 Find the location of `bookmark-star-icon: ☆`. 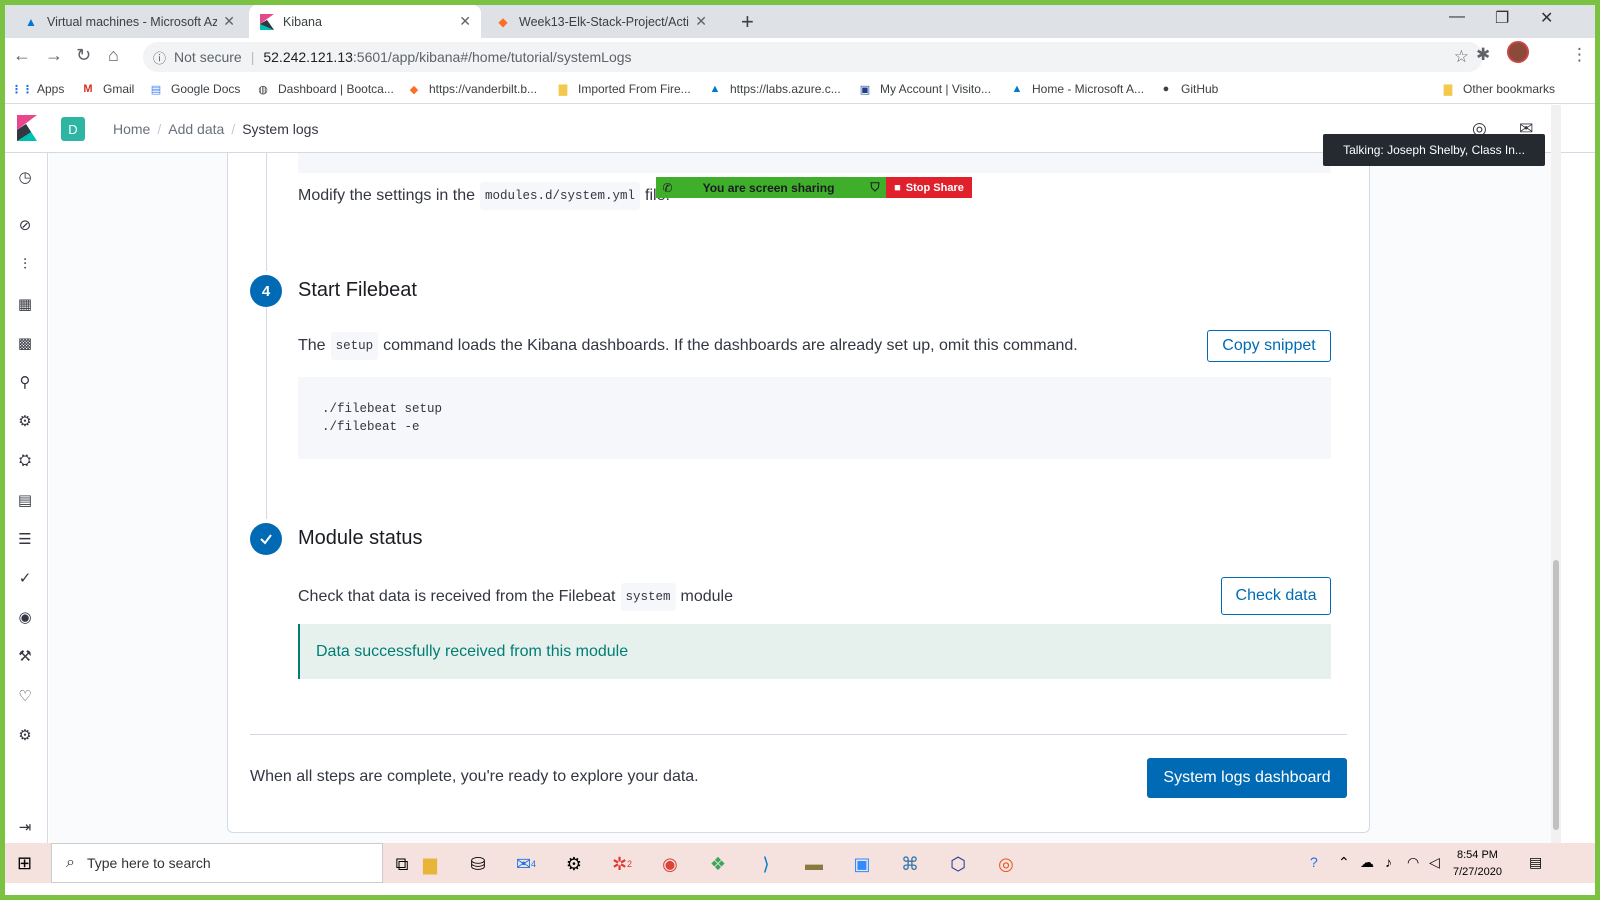

bookmark-star-icon: ☆ is located at coordinates (1461, 57).